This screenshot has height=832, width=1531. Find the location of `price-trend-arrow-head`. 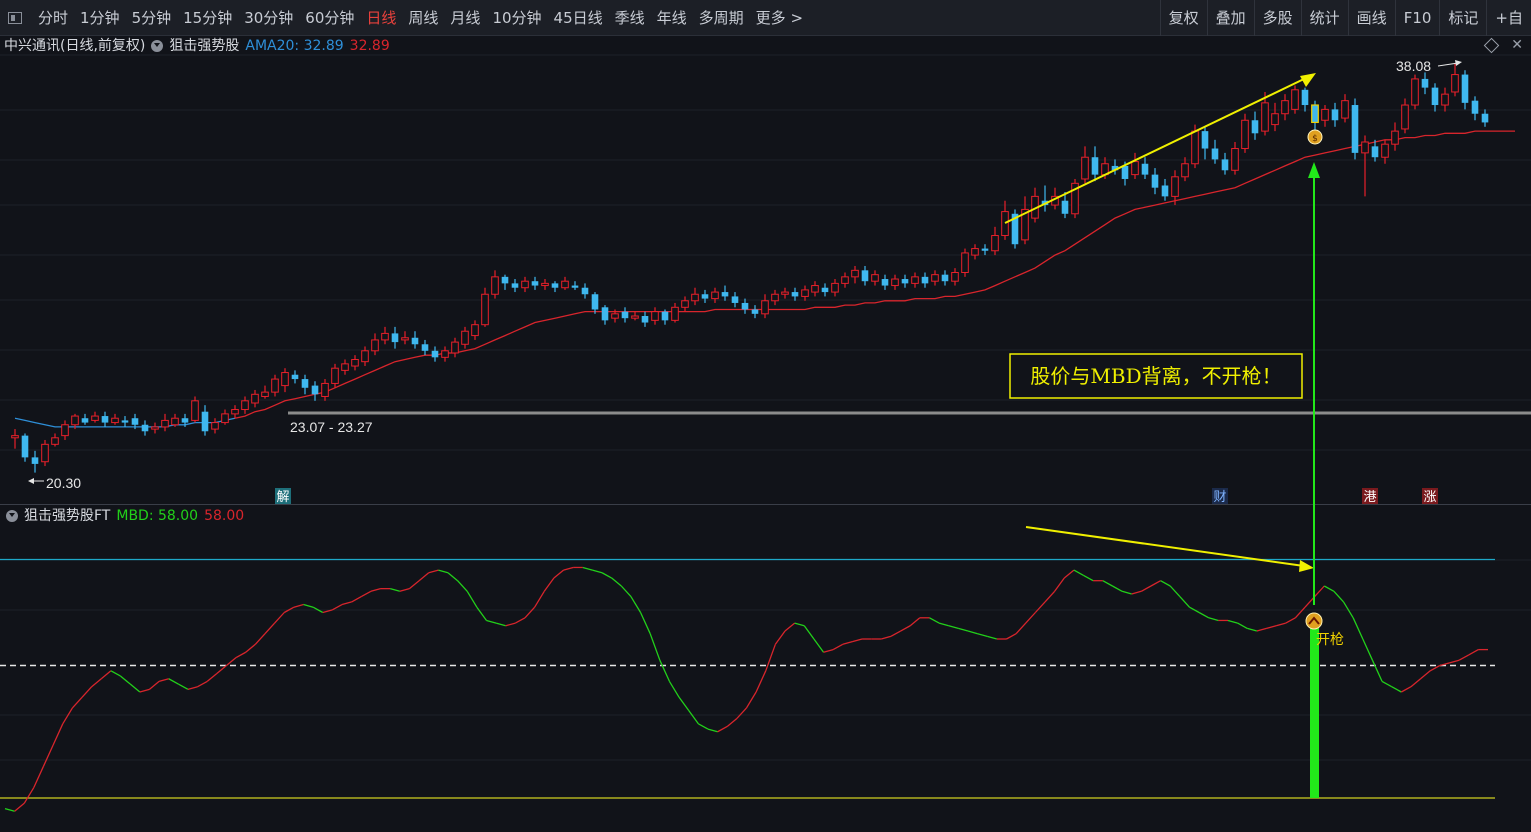

price-trend-arrow-head is located at coordinates (1308, 80).